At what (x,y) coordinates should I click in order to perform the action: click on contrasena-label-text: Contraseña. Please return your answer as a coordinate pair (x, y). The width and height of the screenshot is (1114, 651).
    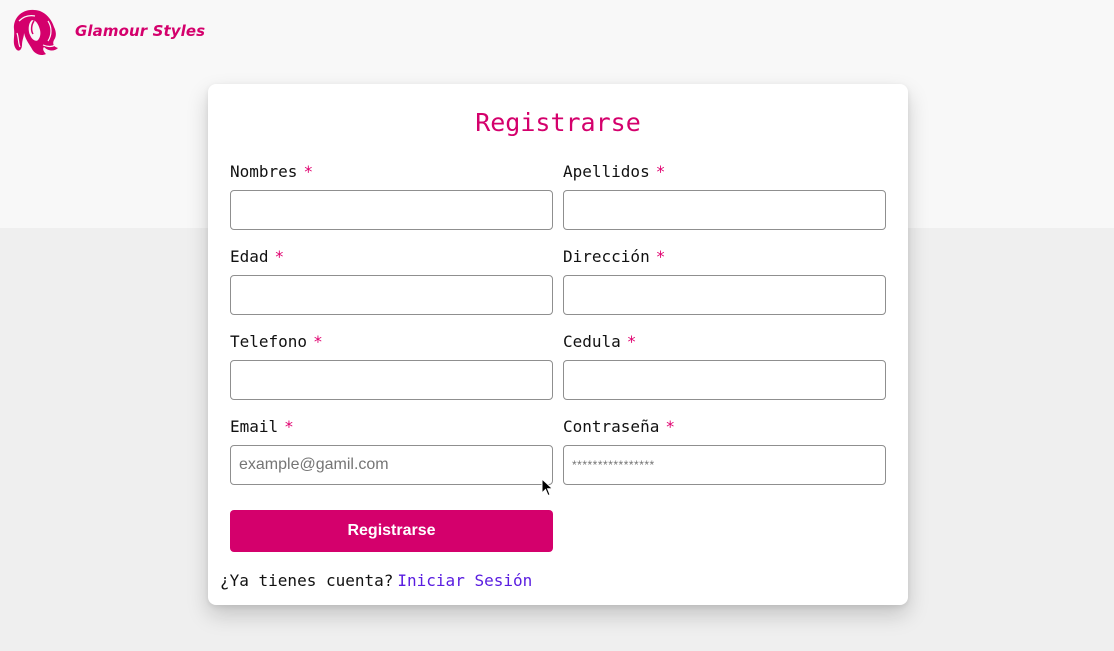
    Looking at the image, I should click on (611, 426).